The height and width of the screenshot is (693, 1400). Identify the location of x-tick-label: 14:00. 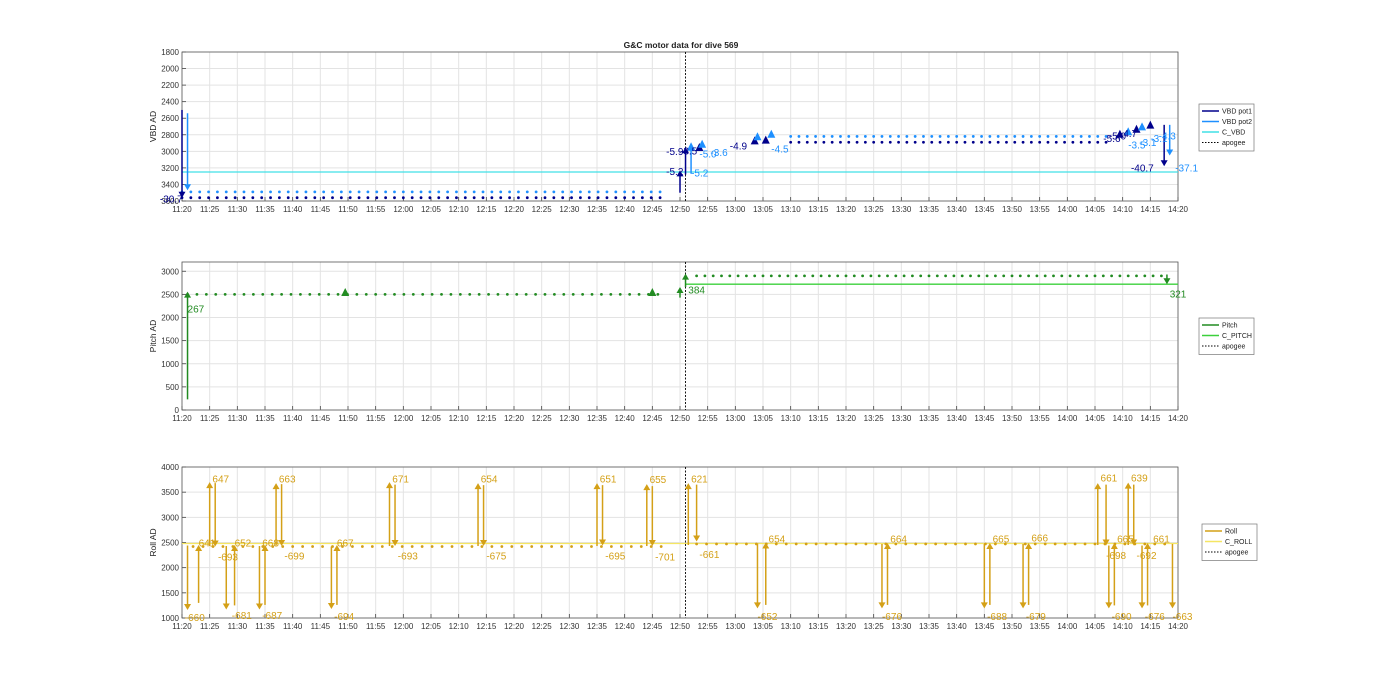
(1067, 418).